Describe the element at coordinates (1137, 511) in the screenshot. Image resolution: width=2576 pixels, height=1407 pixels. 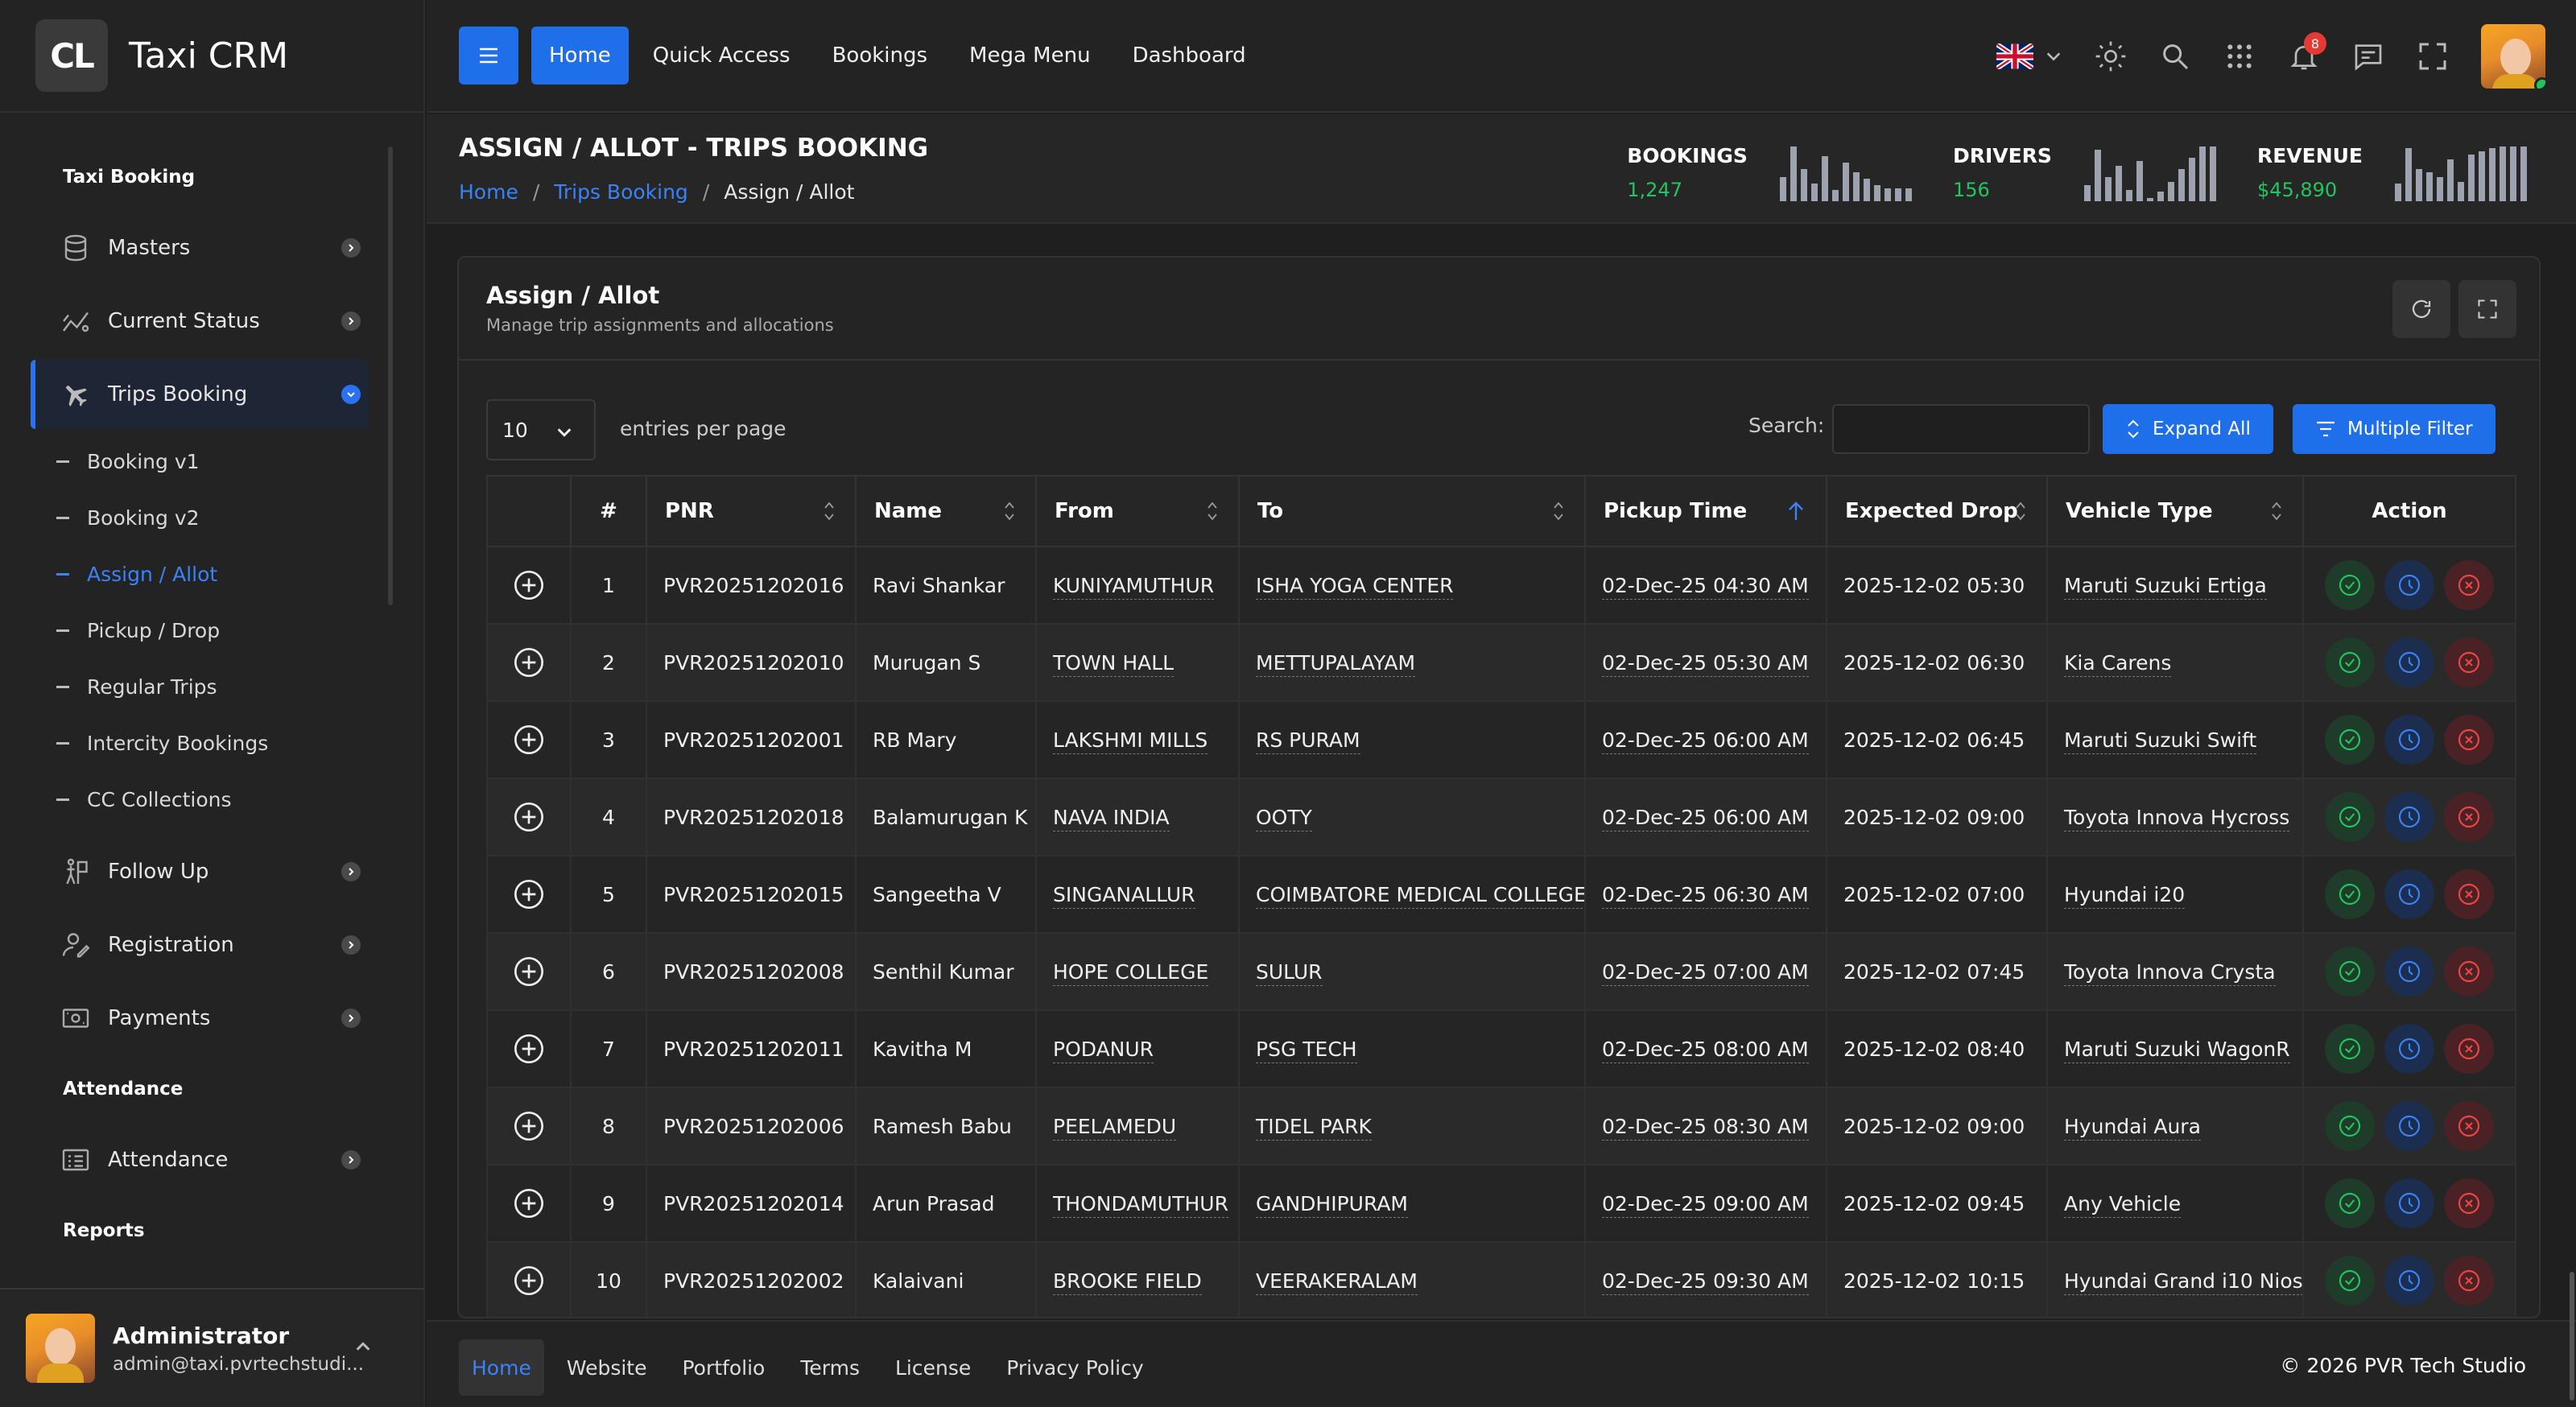
I see `col-header-from: From` at that location.